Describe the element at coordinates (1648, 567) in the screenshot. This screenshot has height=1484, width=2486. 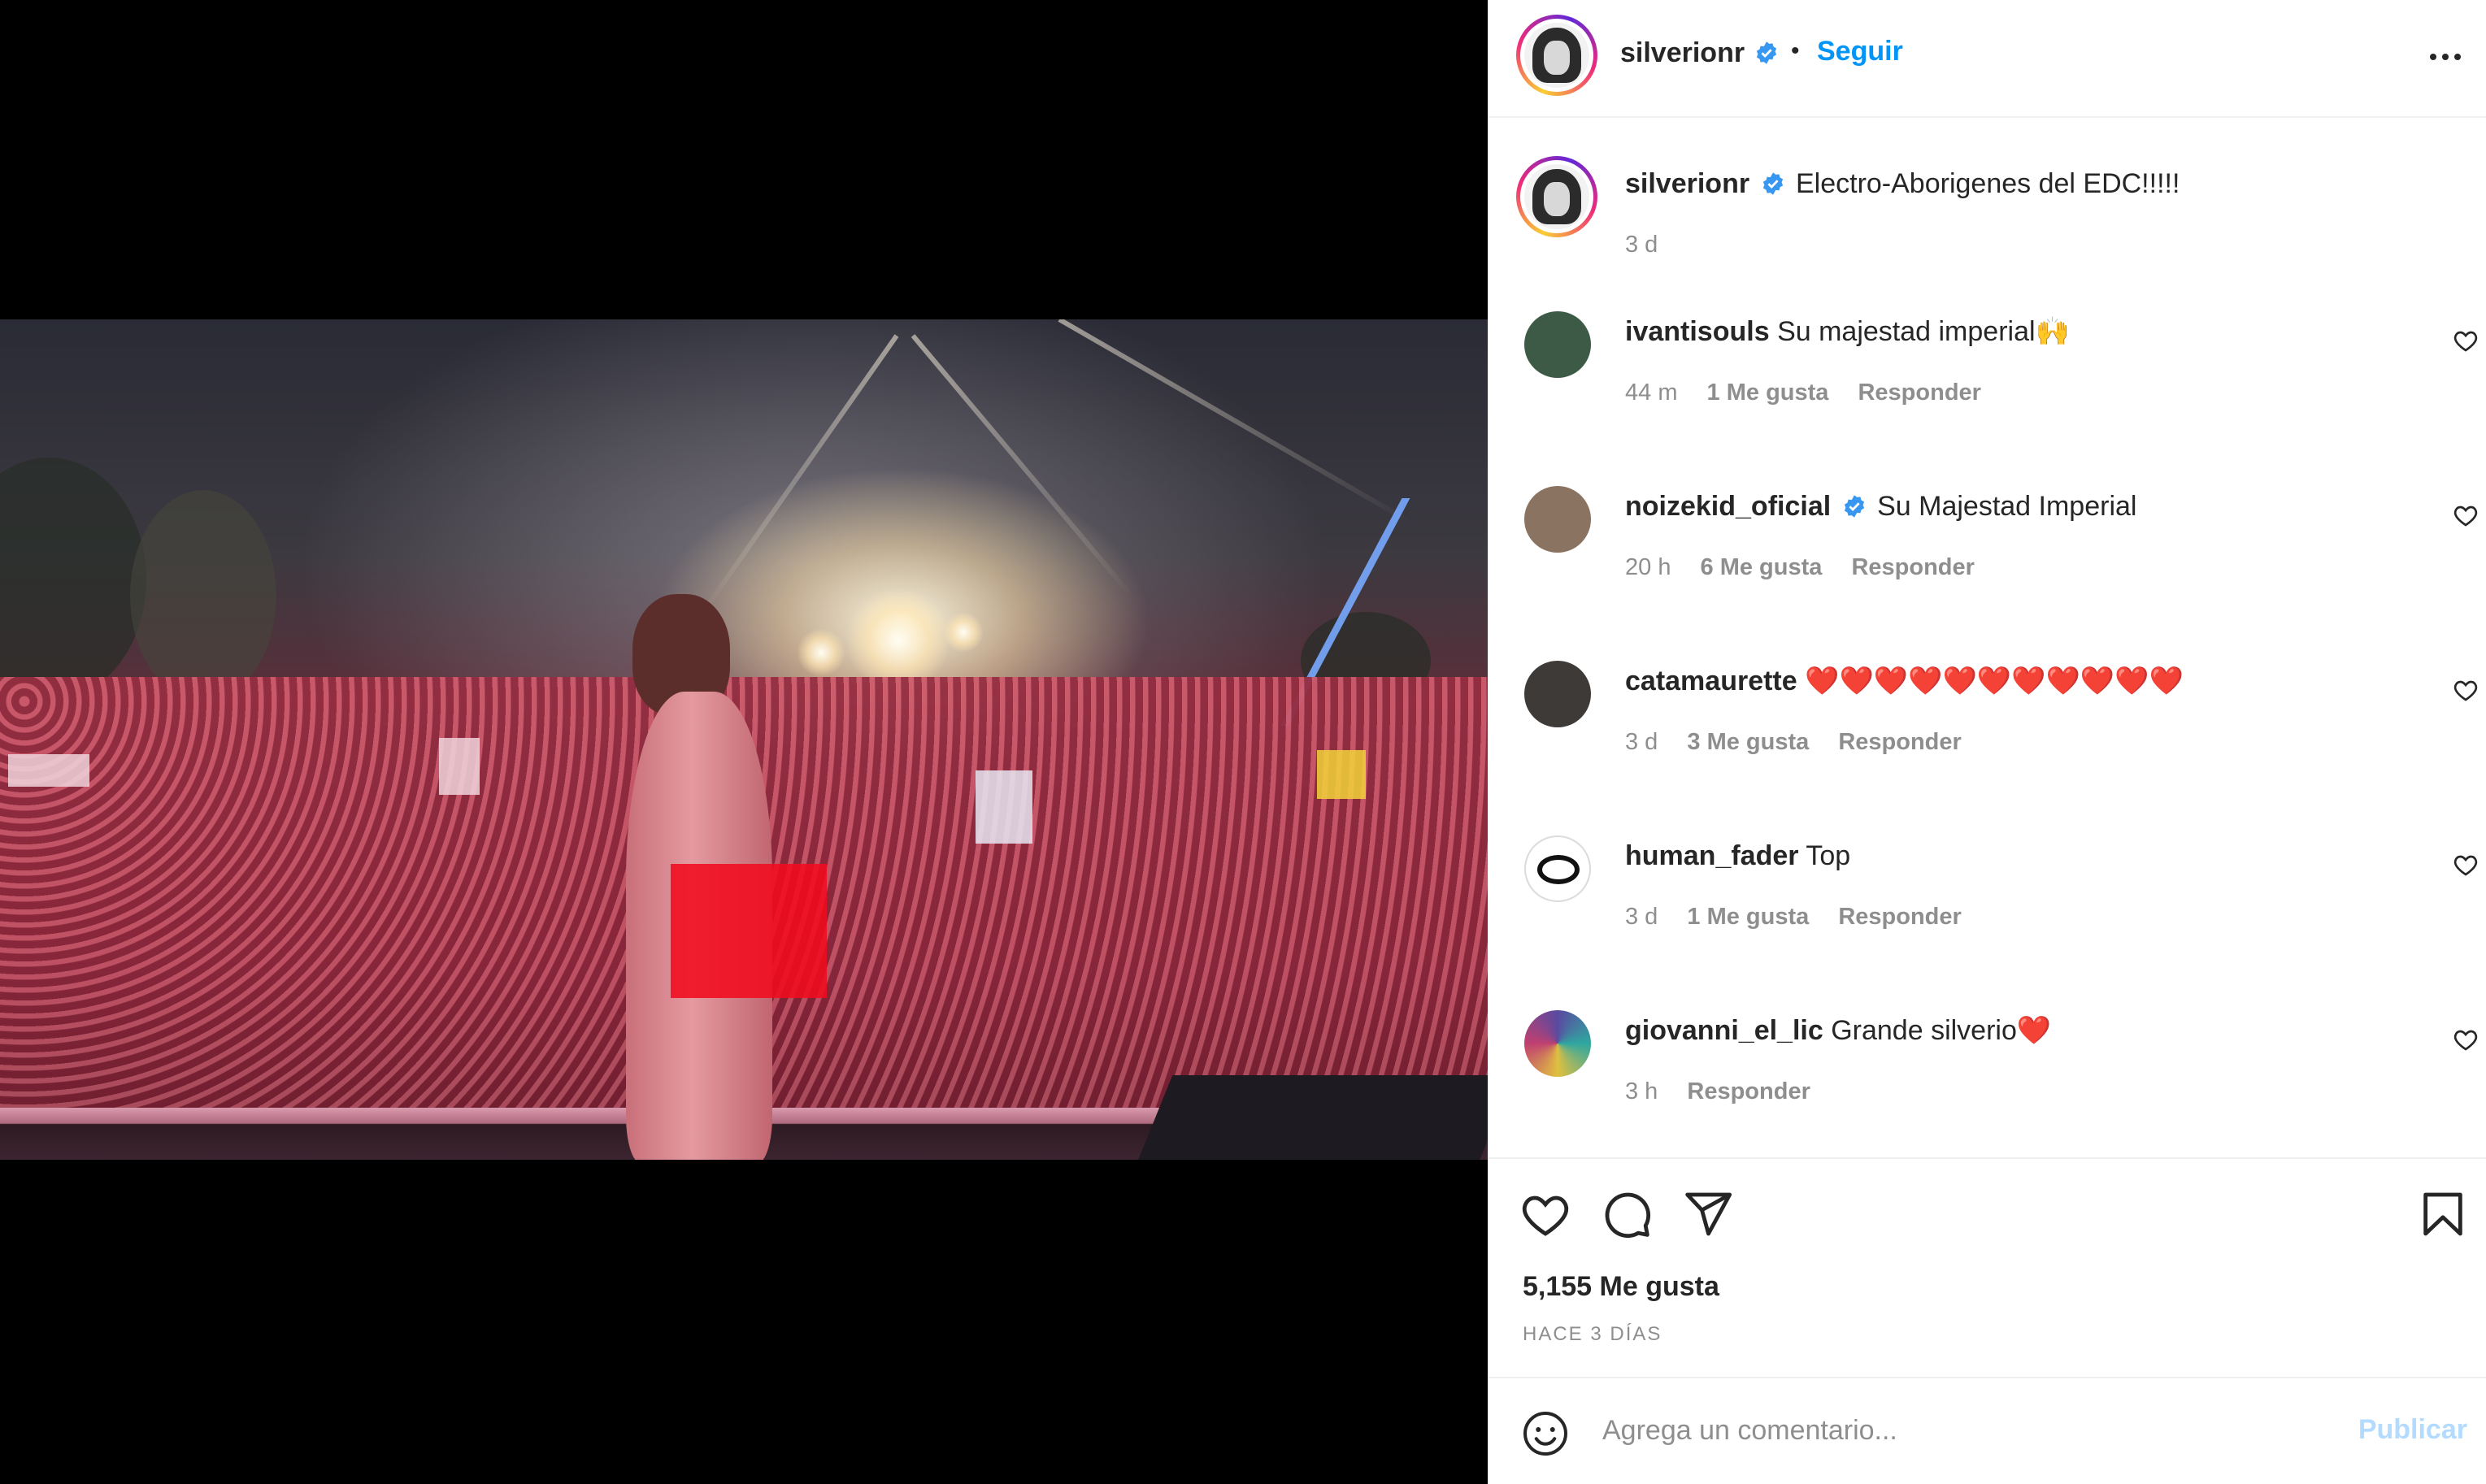
I see `comment-time: 20 h` at that location.